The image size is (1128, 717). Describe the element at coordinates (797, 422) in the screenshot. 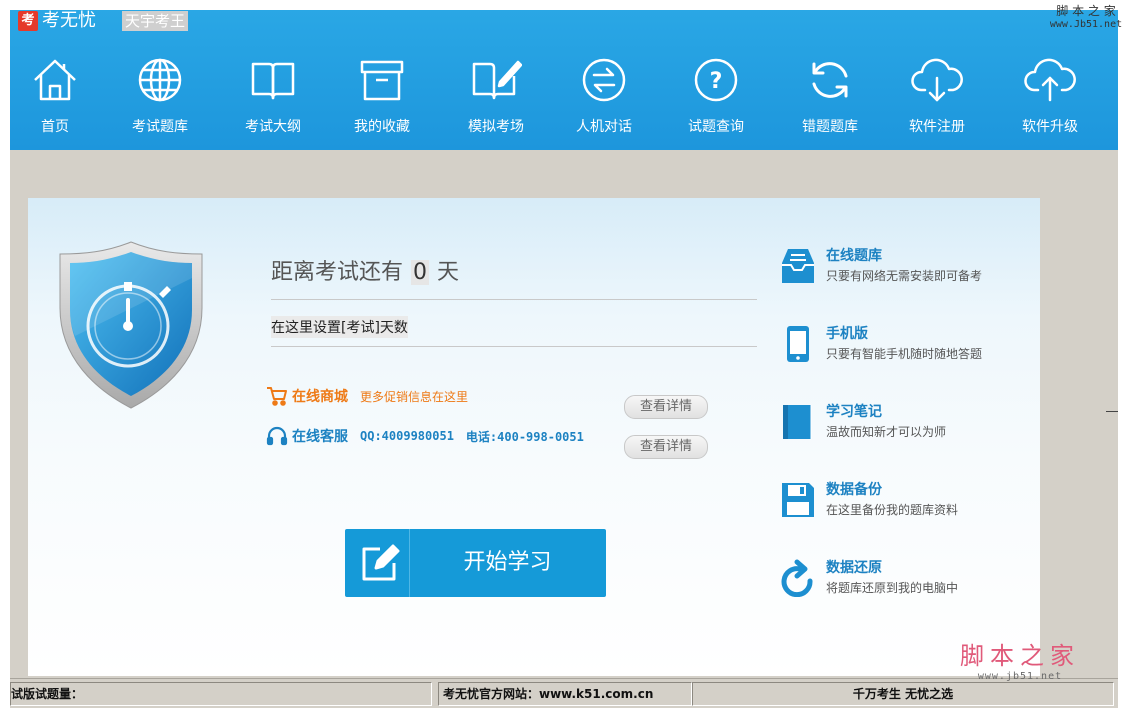

I see `notebook-icon` at that location.